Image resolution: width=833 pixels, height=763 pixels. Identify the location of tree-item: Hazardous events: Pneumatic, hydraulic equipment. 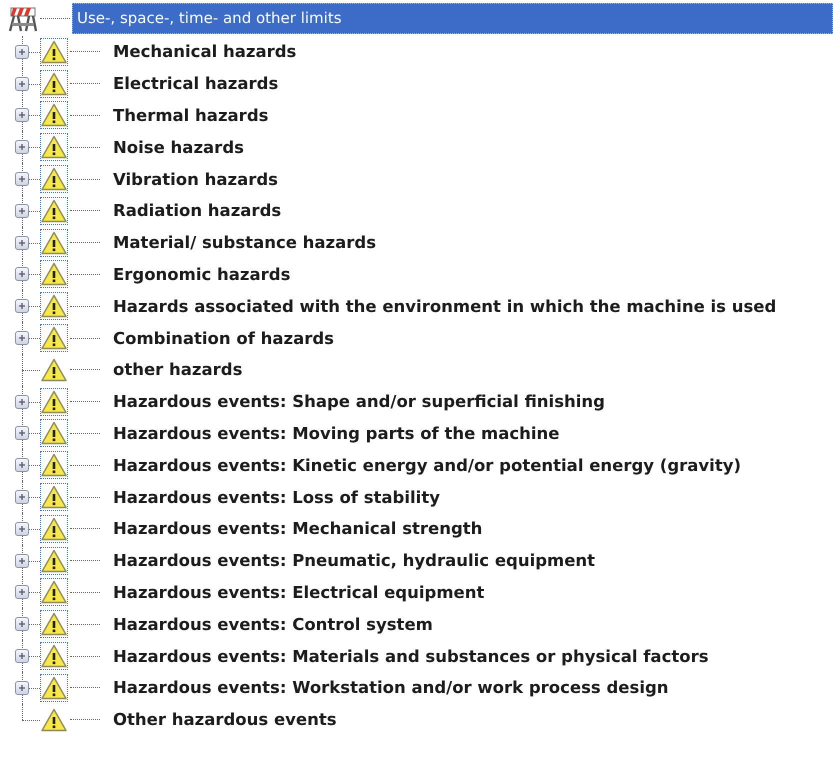
(354, 560).